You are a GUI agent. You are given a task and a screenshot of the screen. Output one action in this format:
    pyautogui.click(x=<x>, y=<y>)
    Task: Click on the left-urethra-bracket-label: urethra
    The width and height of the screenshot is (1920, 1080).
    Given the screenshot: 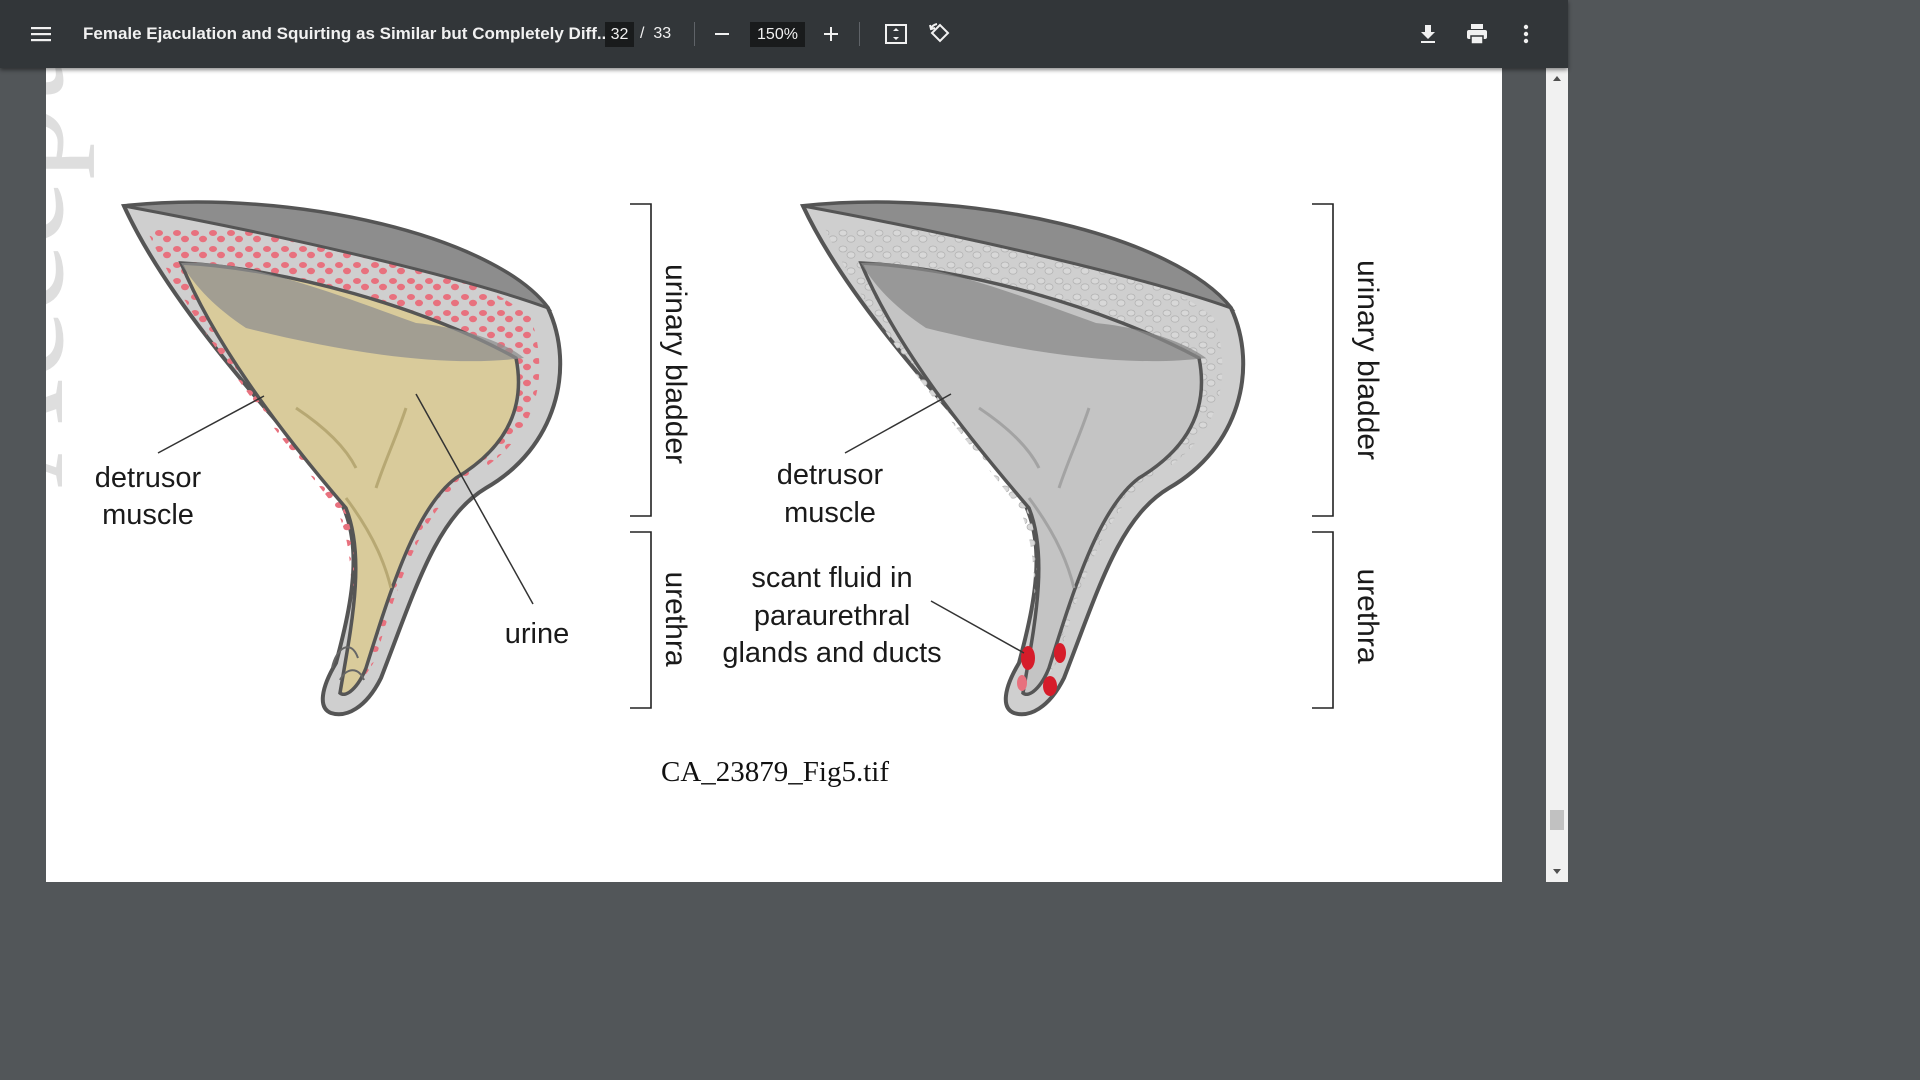 What is the action you would take?
    pyautogui.click(x=675, y=618)
    